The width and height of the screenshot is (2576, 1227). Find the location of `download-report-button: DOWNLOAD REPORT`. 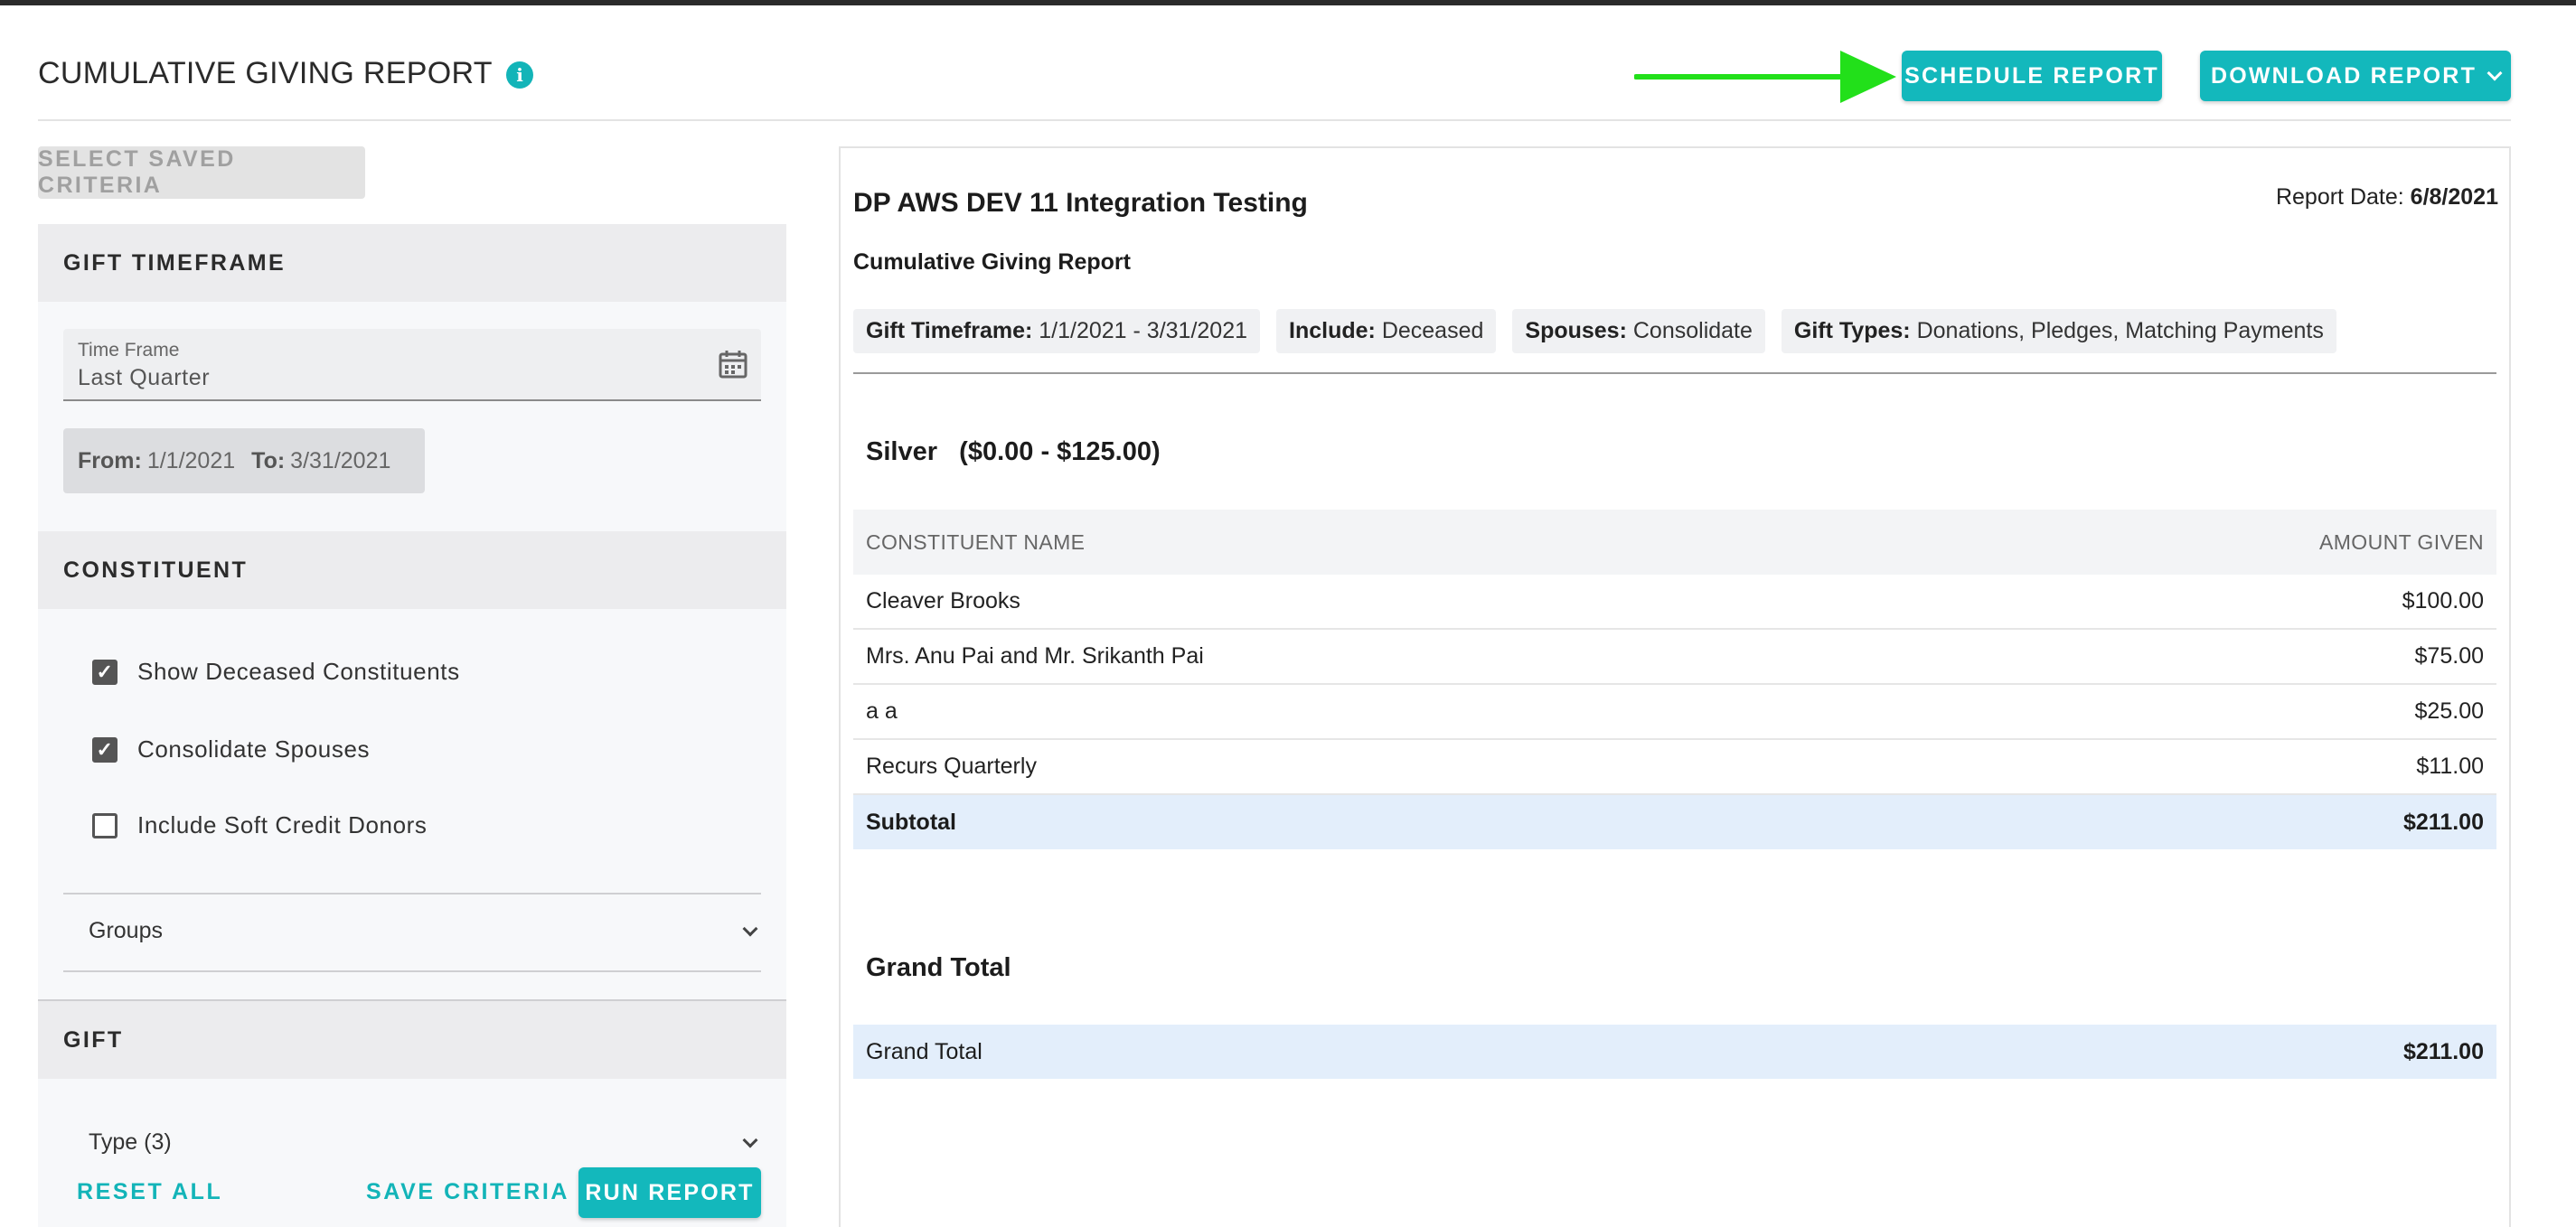

download-report-button: DOWNLOAD REPORT is located at coordinates (2355, 76).